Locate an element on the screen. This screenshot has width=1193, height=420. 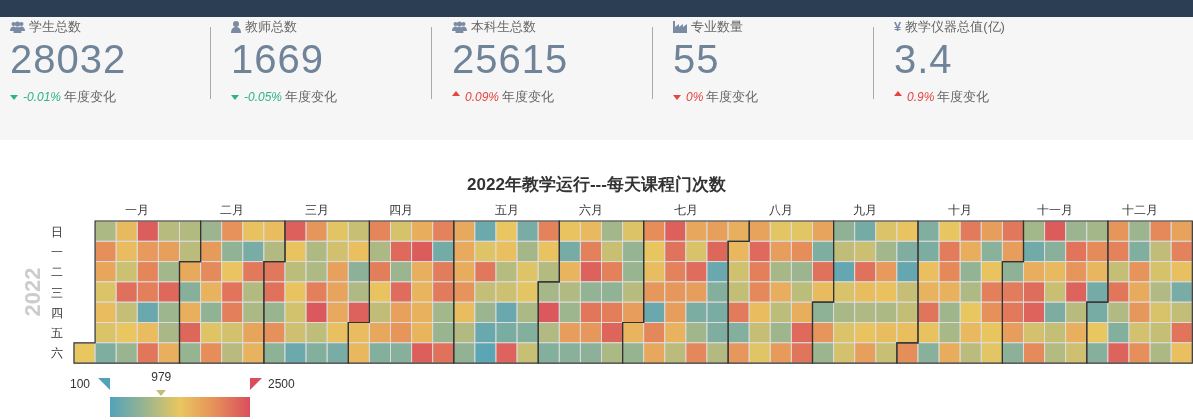
month-label: 五月 is located at coordinates (506, 210).